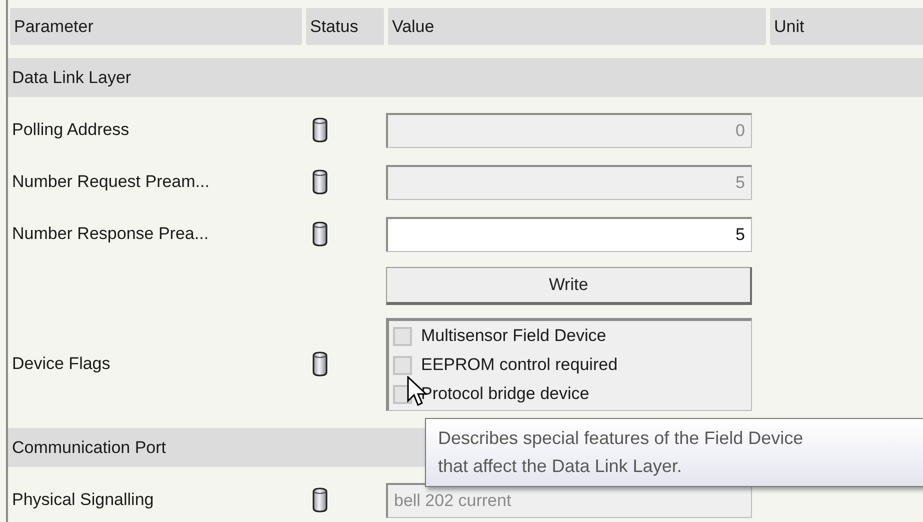  What do you see at coordinates (83, 500) in the screenshot?
I see `parameter-label: Physical Signalling` at bounding box center [83, 500].